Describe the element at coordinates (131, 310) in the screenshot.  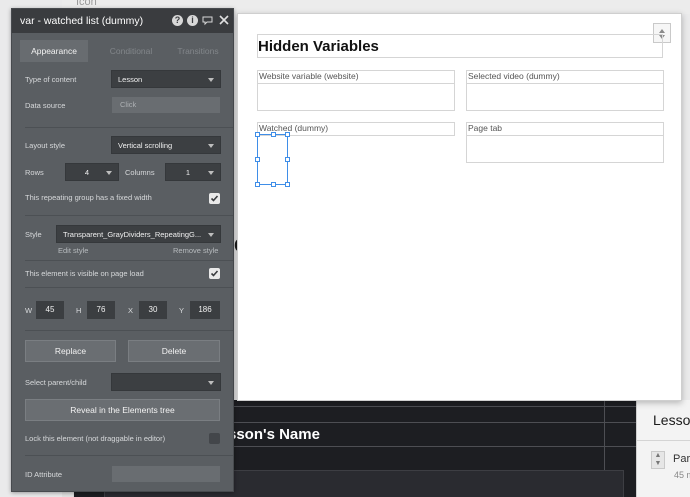
I see `x-label: X` at that location.